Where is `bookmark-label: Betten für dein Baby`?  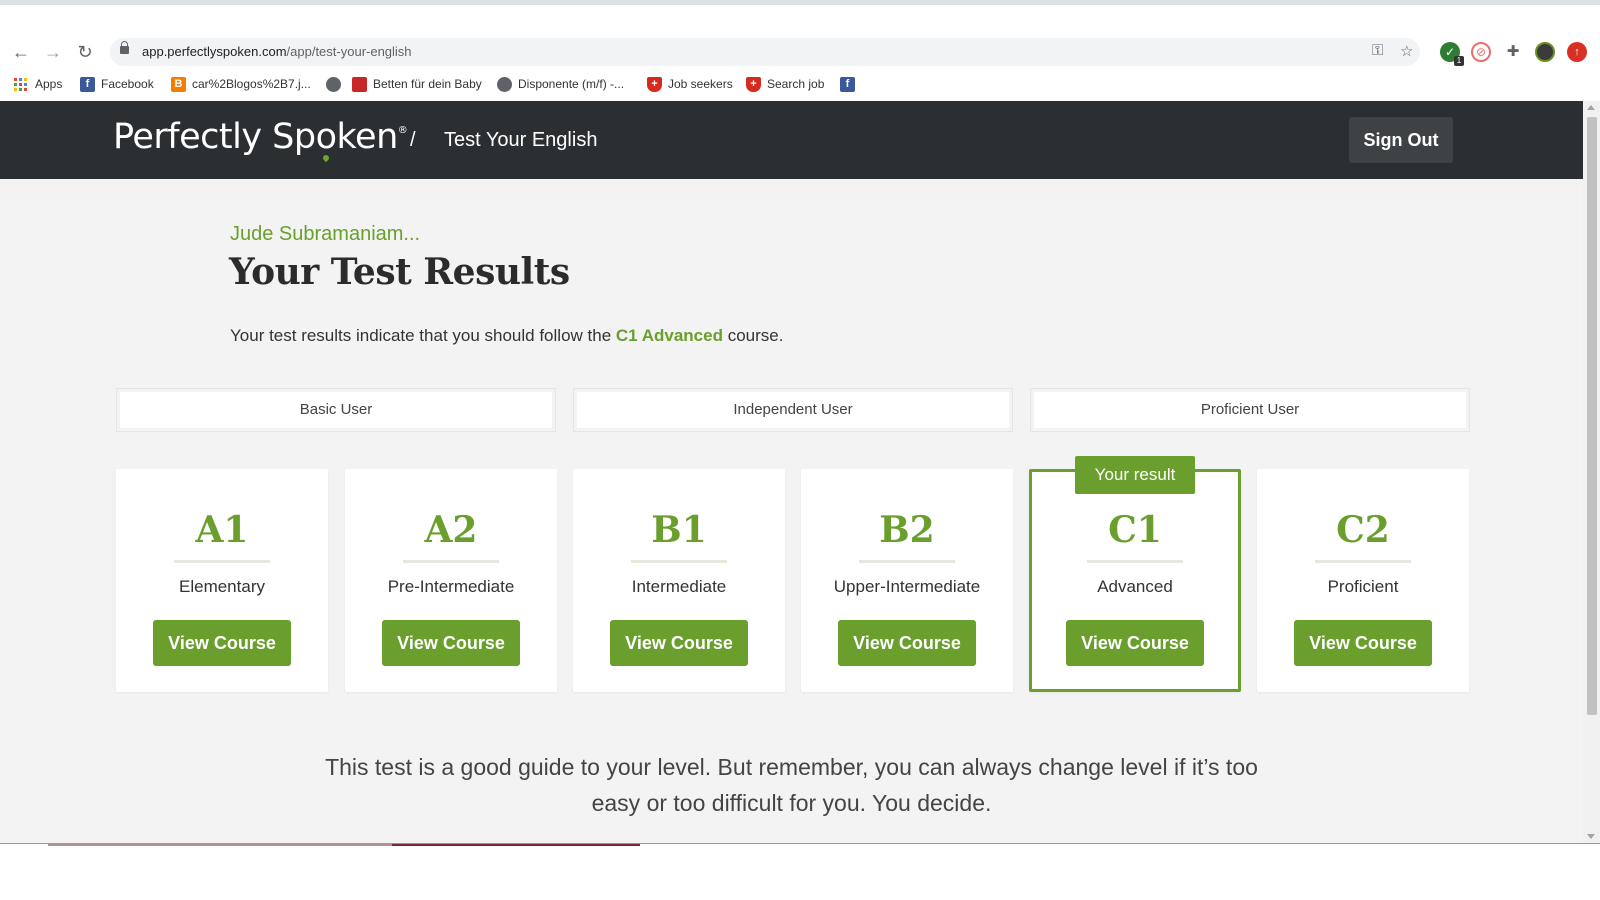 bookmark-label: Betten für dein Baby is located at coordinates (427, 84).